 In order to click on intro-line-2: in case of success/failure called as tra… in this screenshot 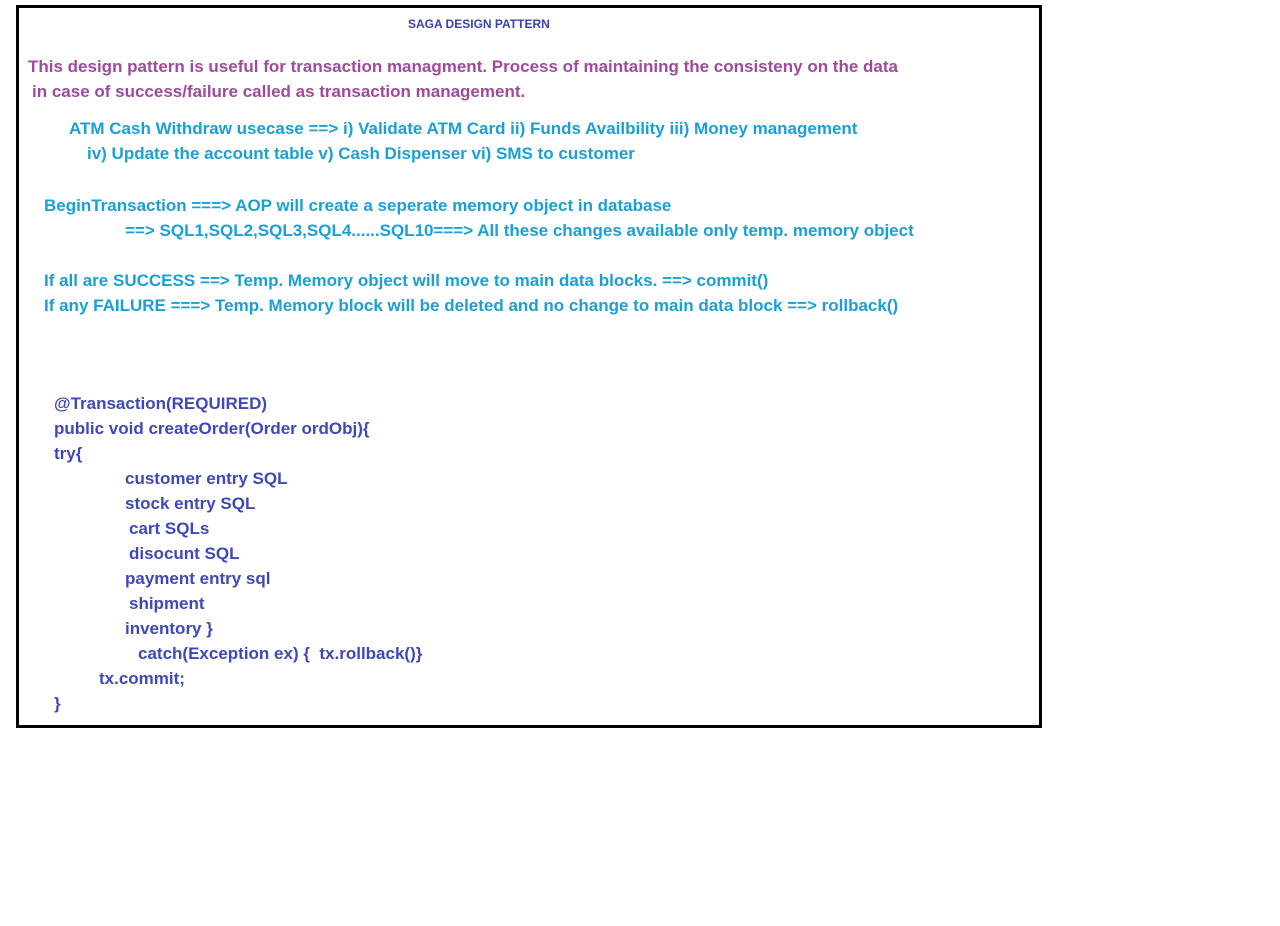, I will do `click(279, 91)`.